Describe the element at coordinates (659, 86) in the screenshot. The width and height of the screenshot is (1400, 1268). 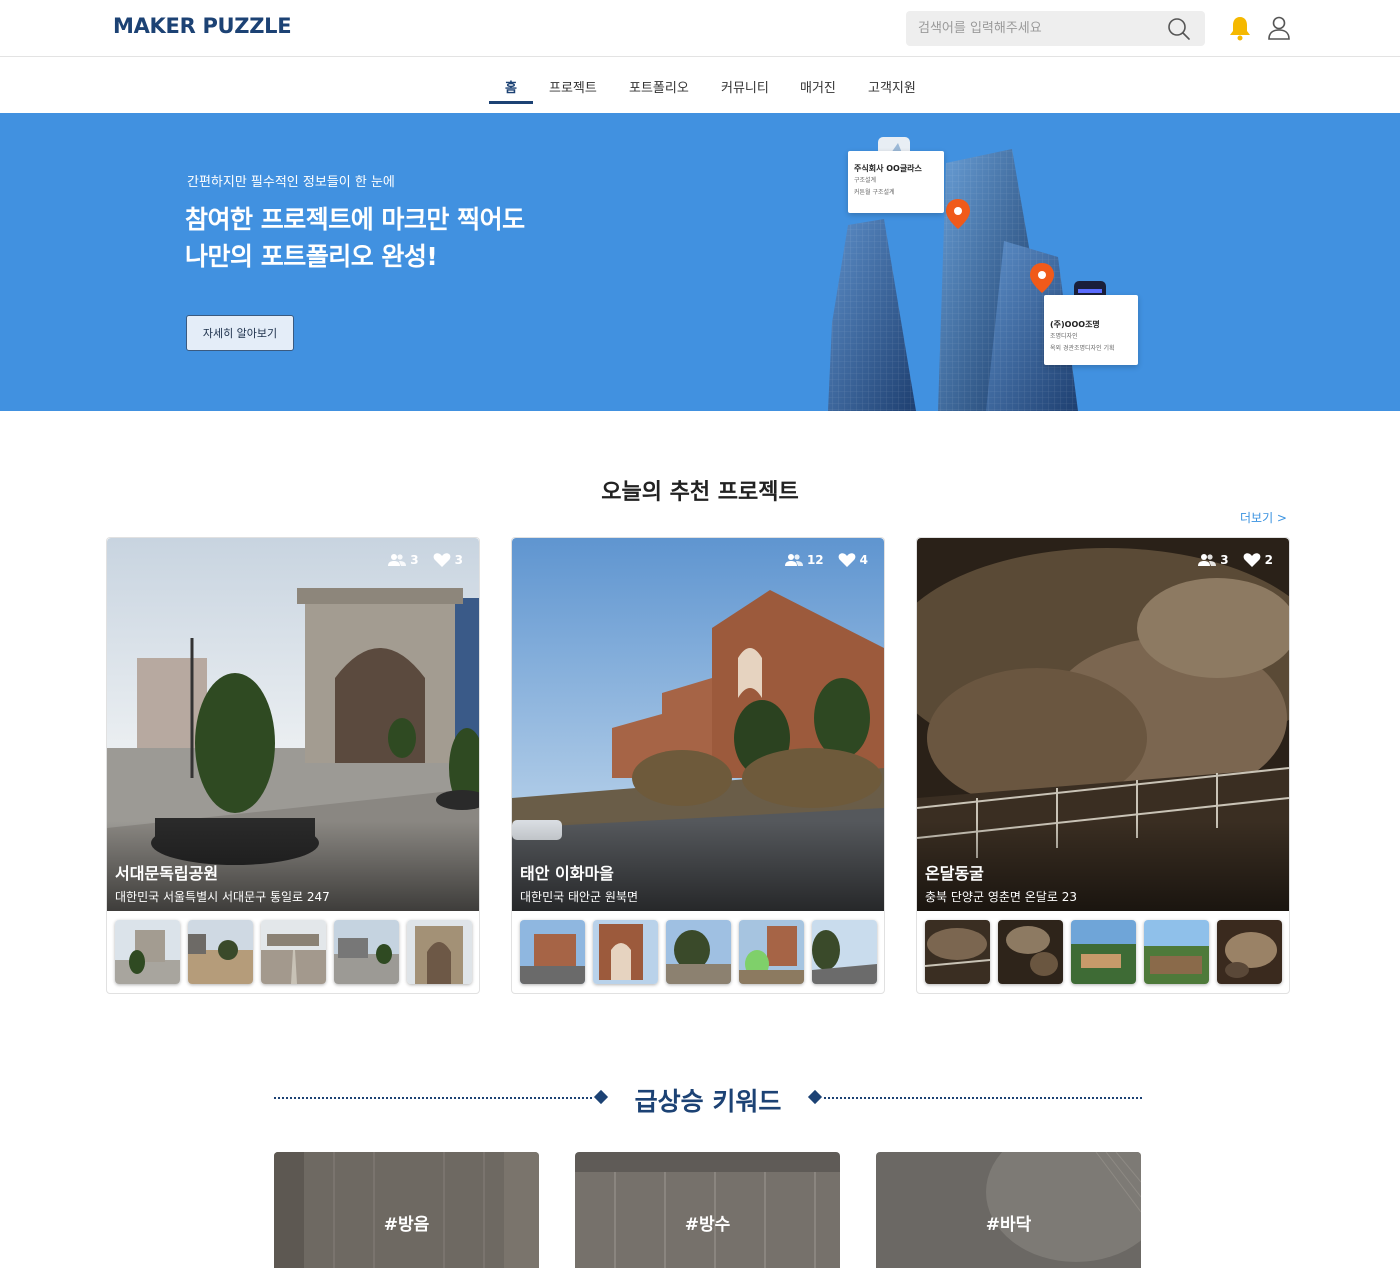
I see `nav-item-portfolio: 포트폴리오` at that location.